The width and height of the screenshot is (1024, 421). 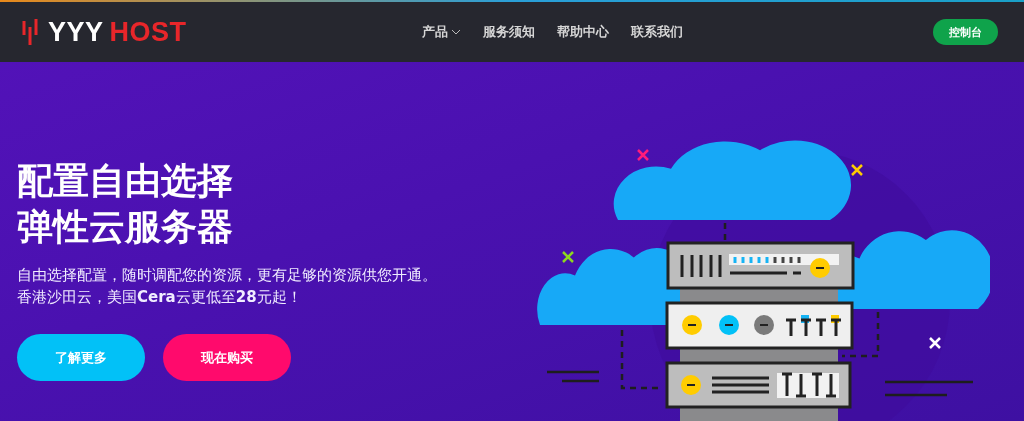 What do you see at coordinates (148, 32) in the screenshot?
I see `logo-accent-text: HOST` at bounding box center [148, 32].